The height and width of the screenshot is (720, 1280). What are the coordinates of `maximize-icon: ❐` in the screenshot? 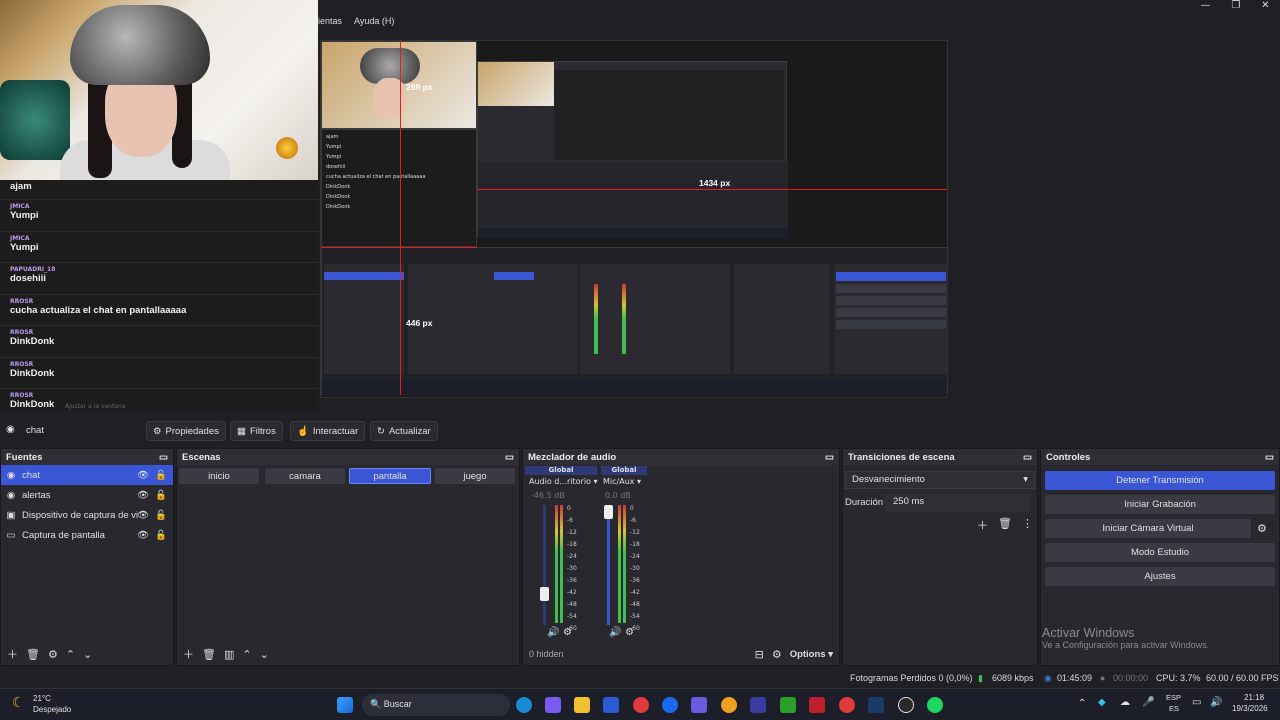 It's located at (1235, 7).